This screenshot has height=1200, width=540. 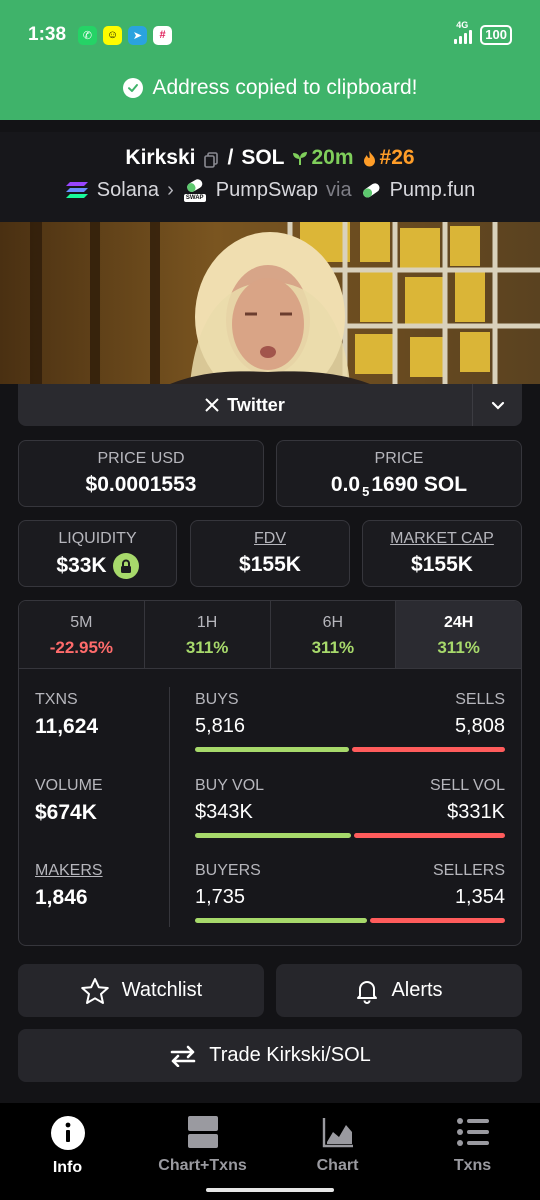 What do you see at coordinates (350, 807) in the screenshot?
I see `volume-split-row: BUY VOL SELL VOL $343K $331K` at bounding box center [350, 807].